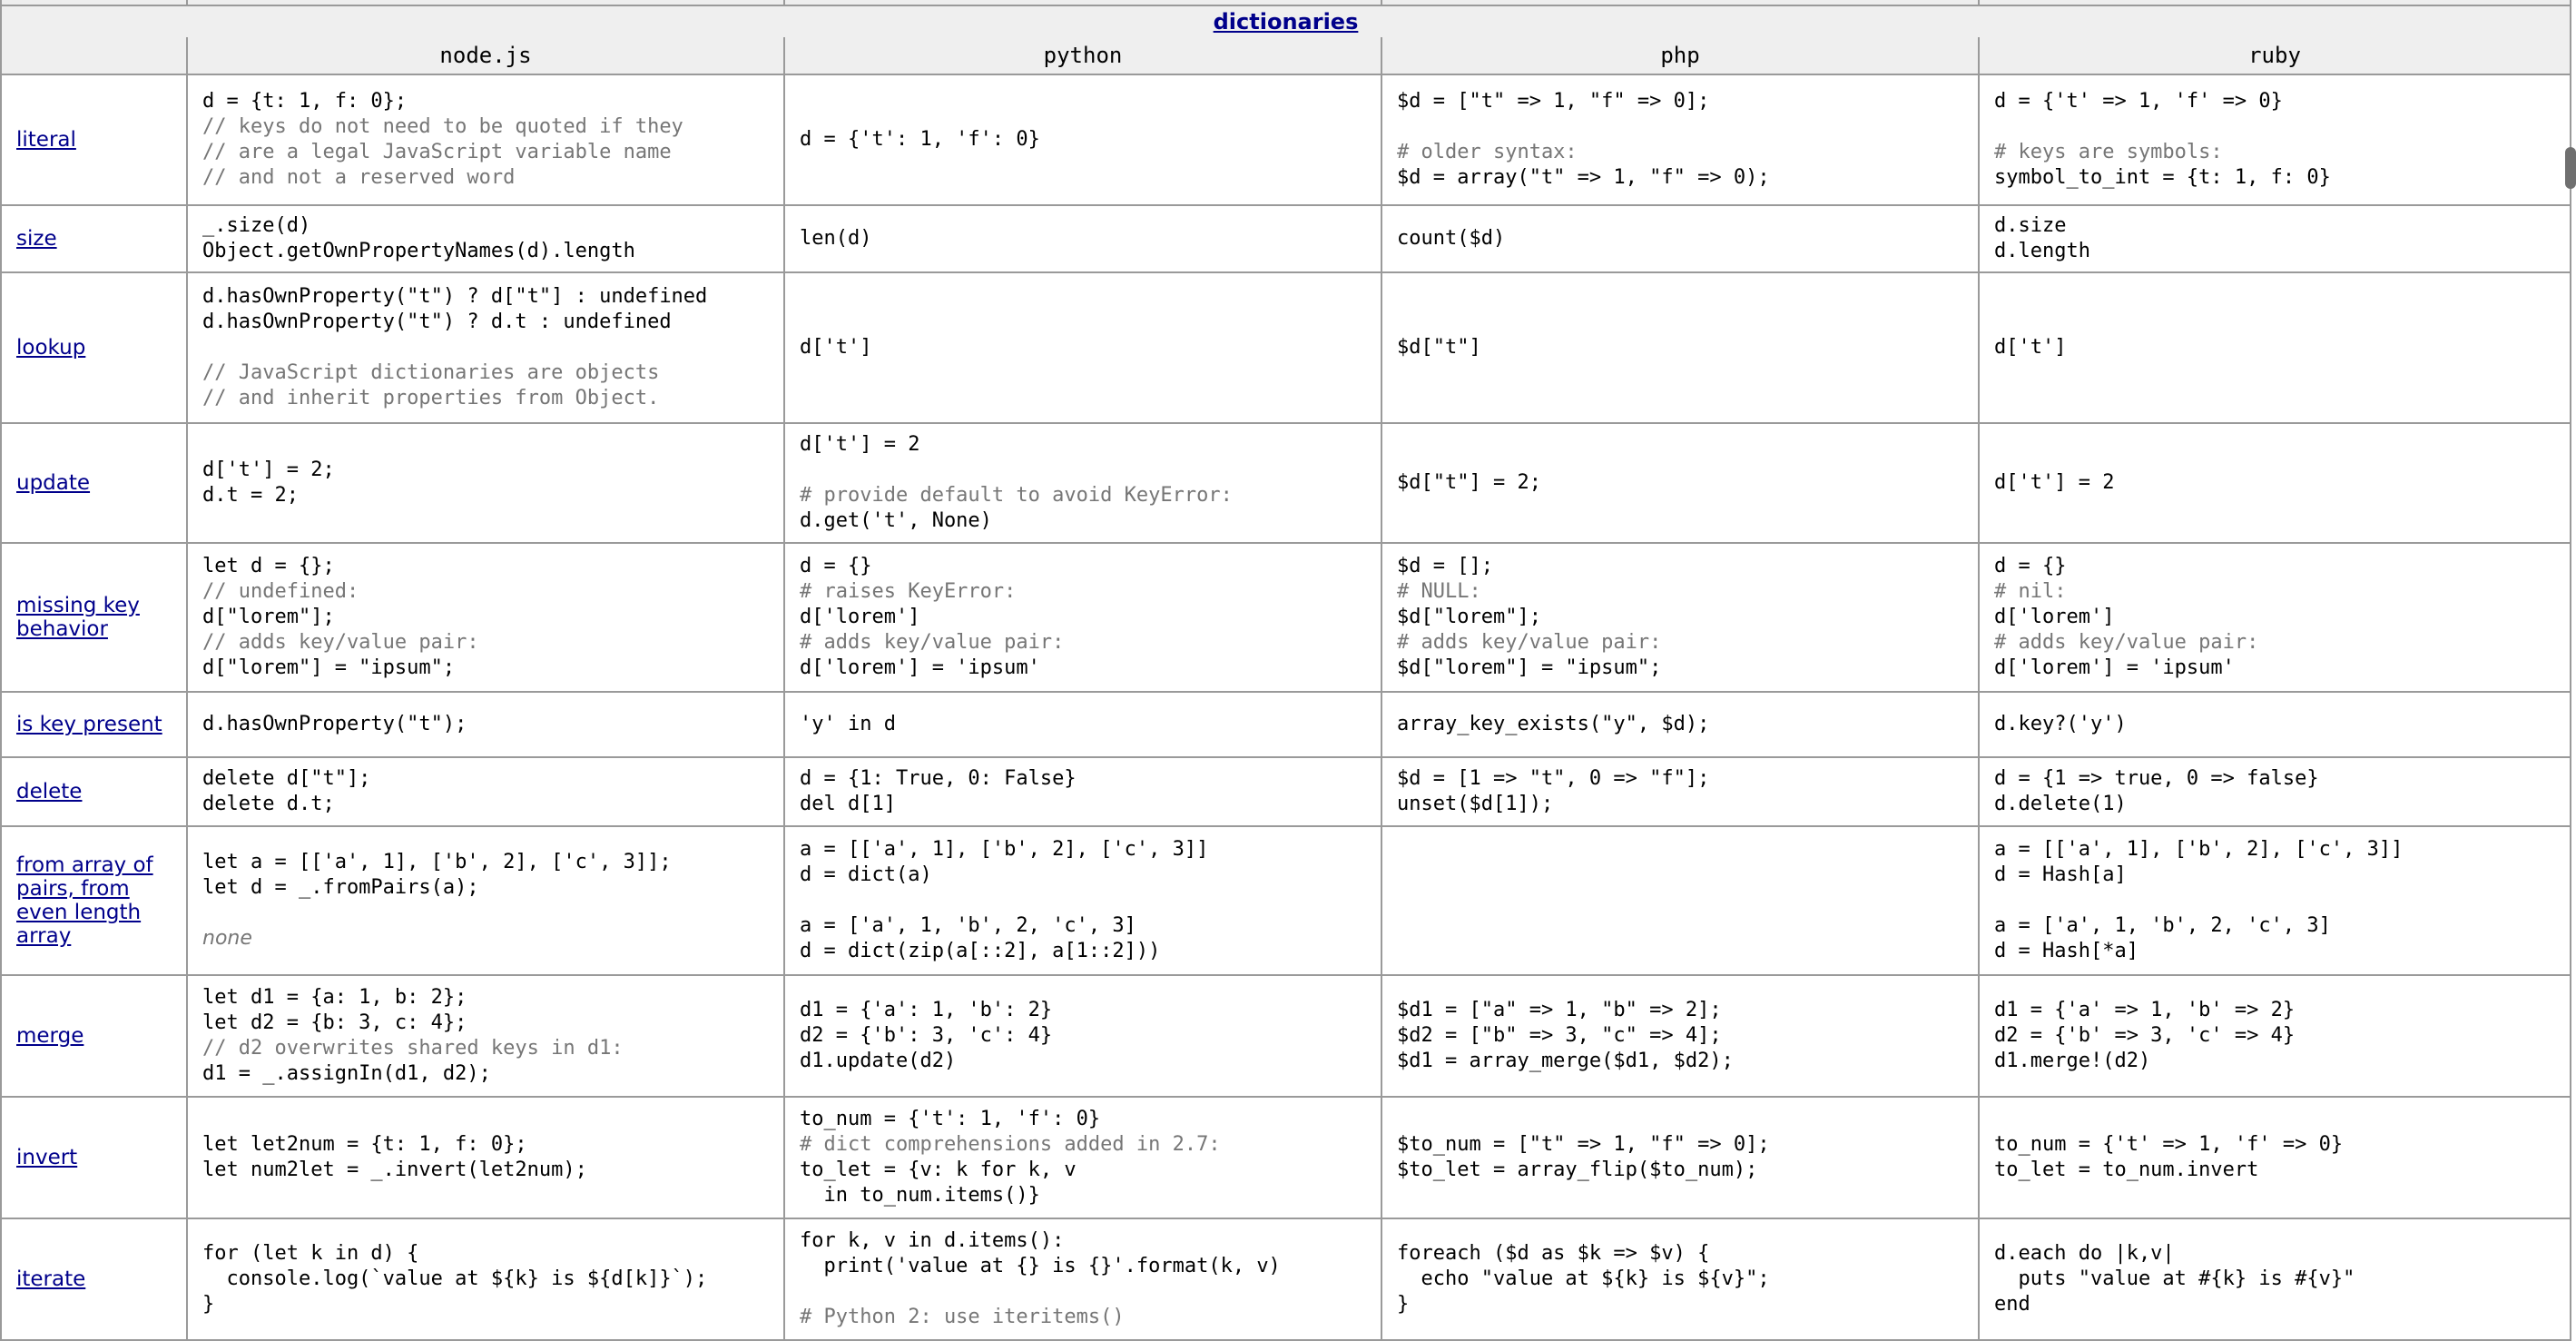 This screenshot has height=1341, width=2576. What do you see at coordinates (334, 724) in the screenshot?
I see `code-line: d.hasOwnProperty("t");` at bounding box center [334, 724].